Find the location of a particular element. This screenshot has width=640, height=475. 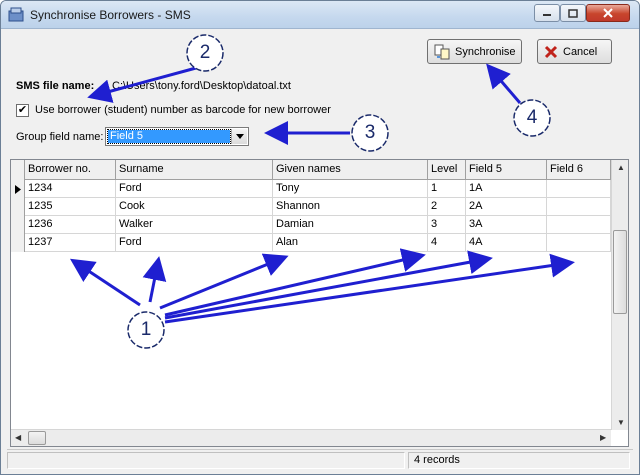

cancel-x-icon is located at coordinates (551, 51).